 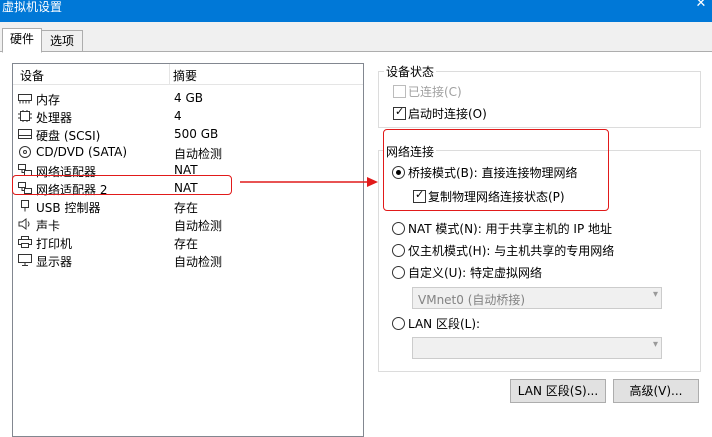 What do you see at coordinates (410, 71) in the screenshot?
I see `device-status-title: 设备状态` at bounding box center [410, 71].